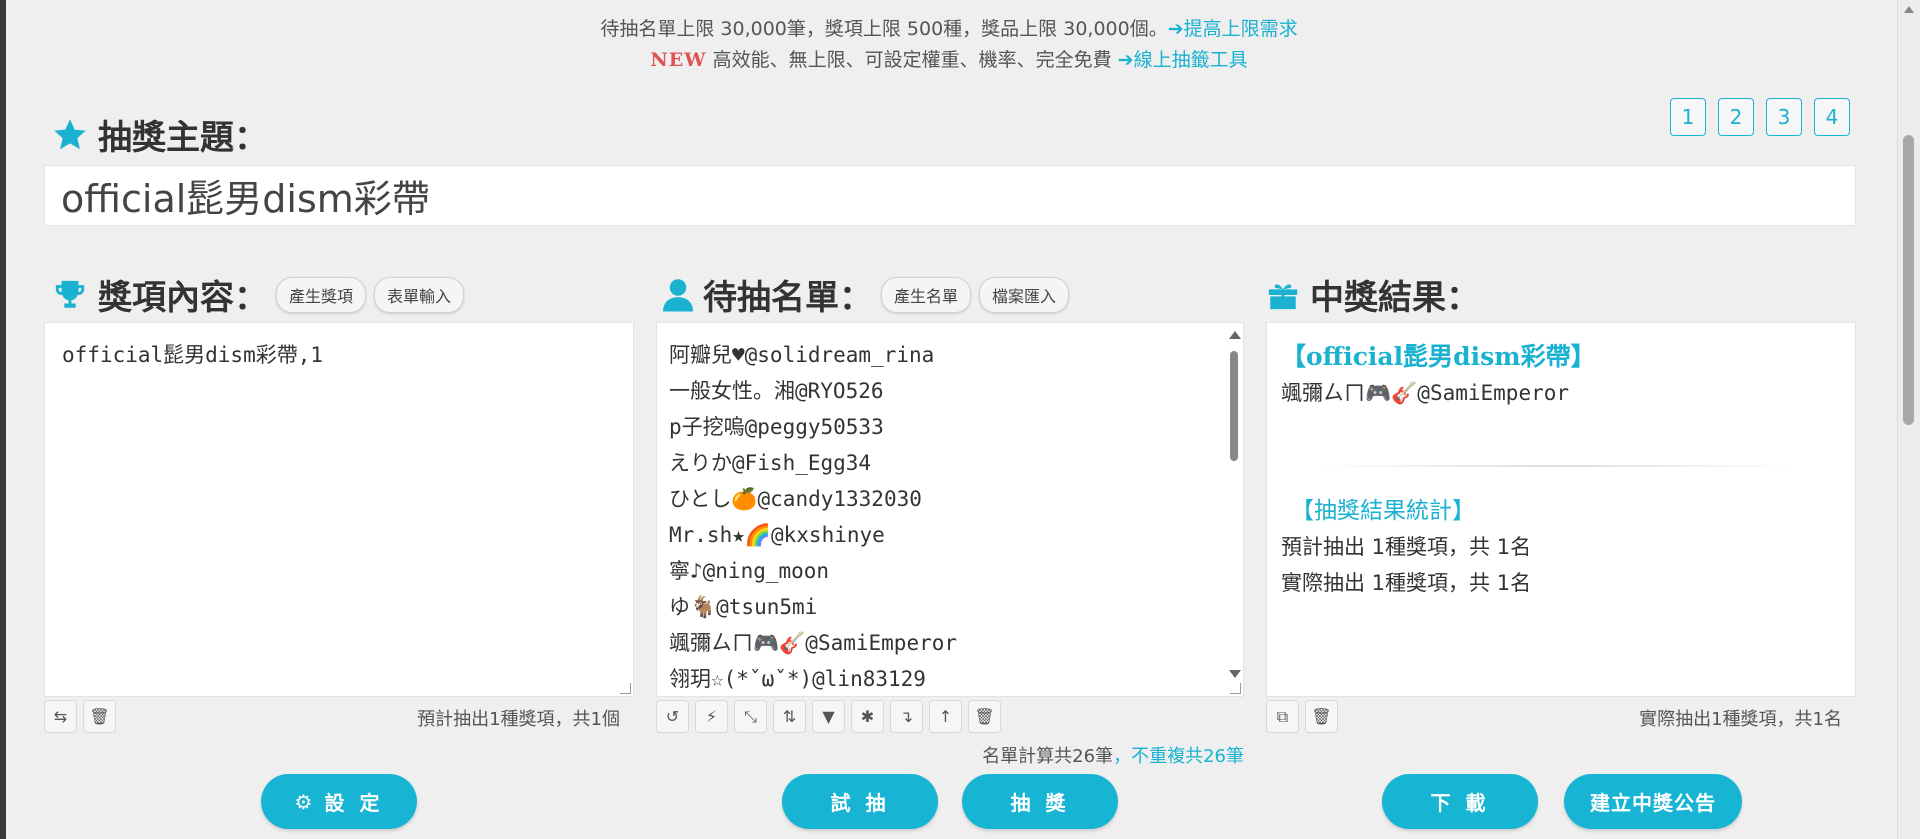  I want to click on theme-input: official髭男dism彩帶, so click(950, 195).